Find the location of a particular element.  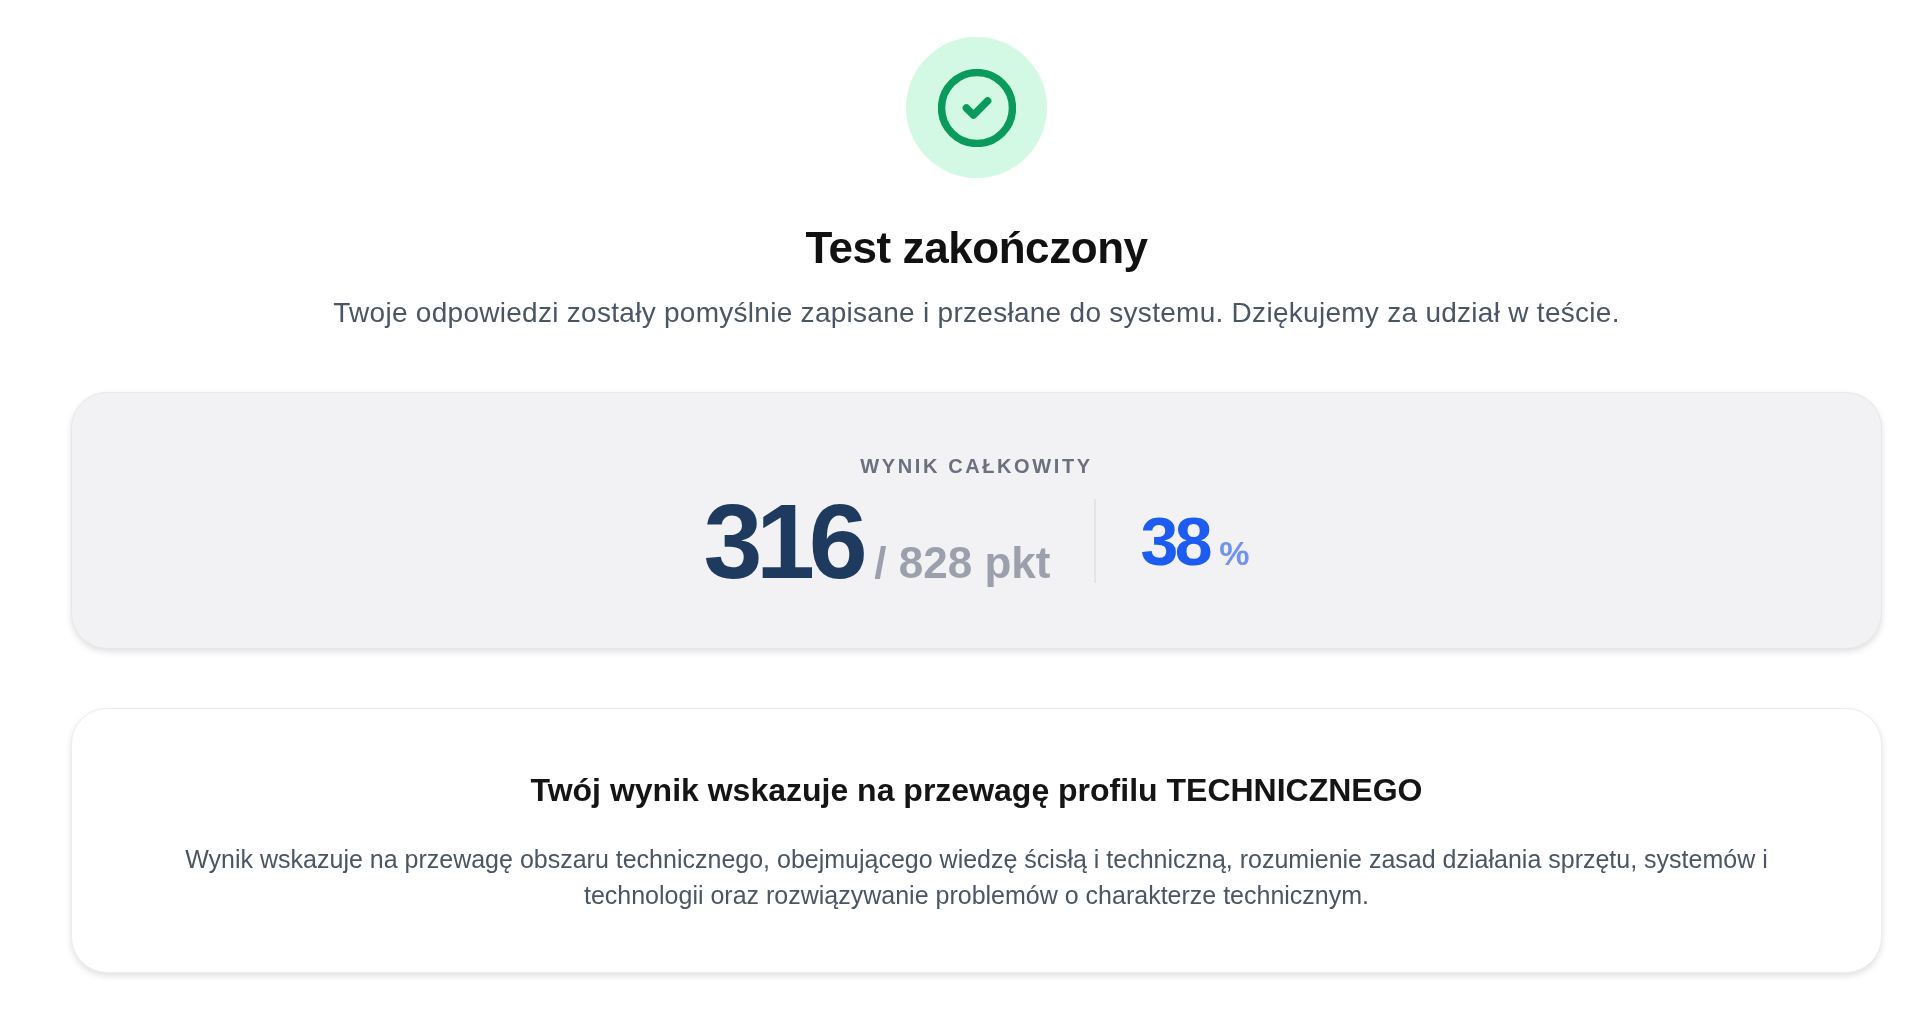

percent-value: 38 is located at coordinates (1175, 541).